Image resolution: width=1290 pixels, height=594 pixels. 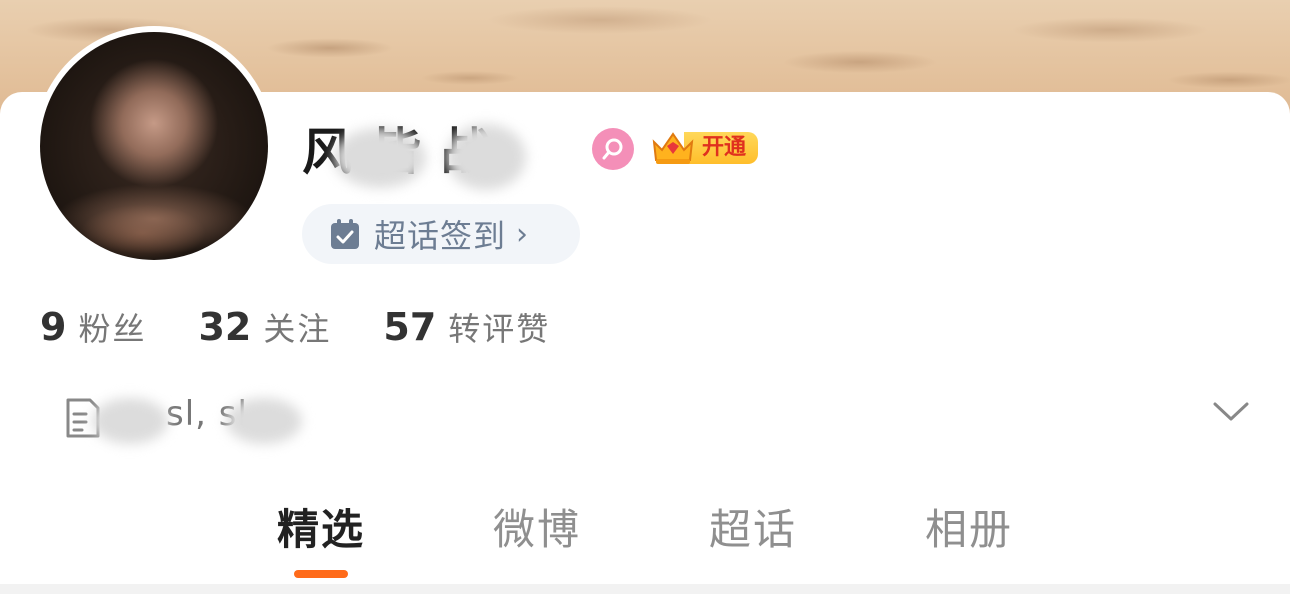 I want to click on stat-label: 关注, so click(x=297, y=329).